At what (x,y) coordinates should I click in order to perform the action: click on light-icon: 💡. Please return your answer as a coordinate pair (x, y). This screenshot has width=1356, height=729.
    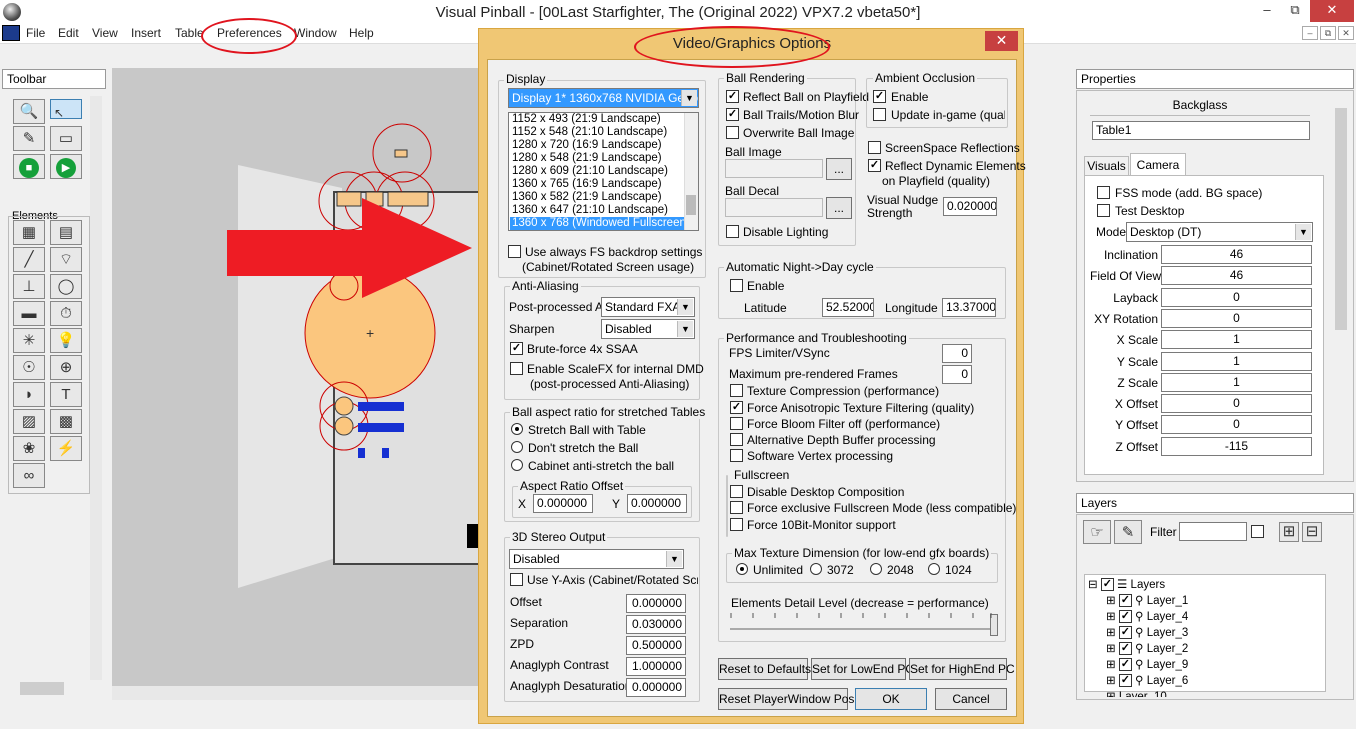
    Looking at the image, I should click on (66, 340).